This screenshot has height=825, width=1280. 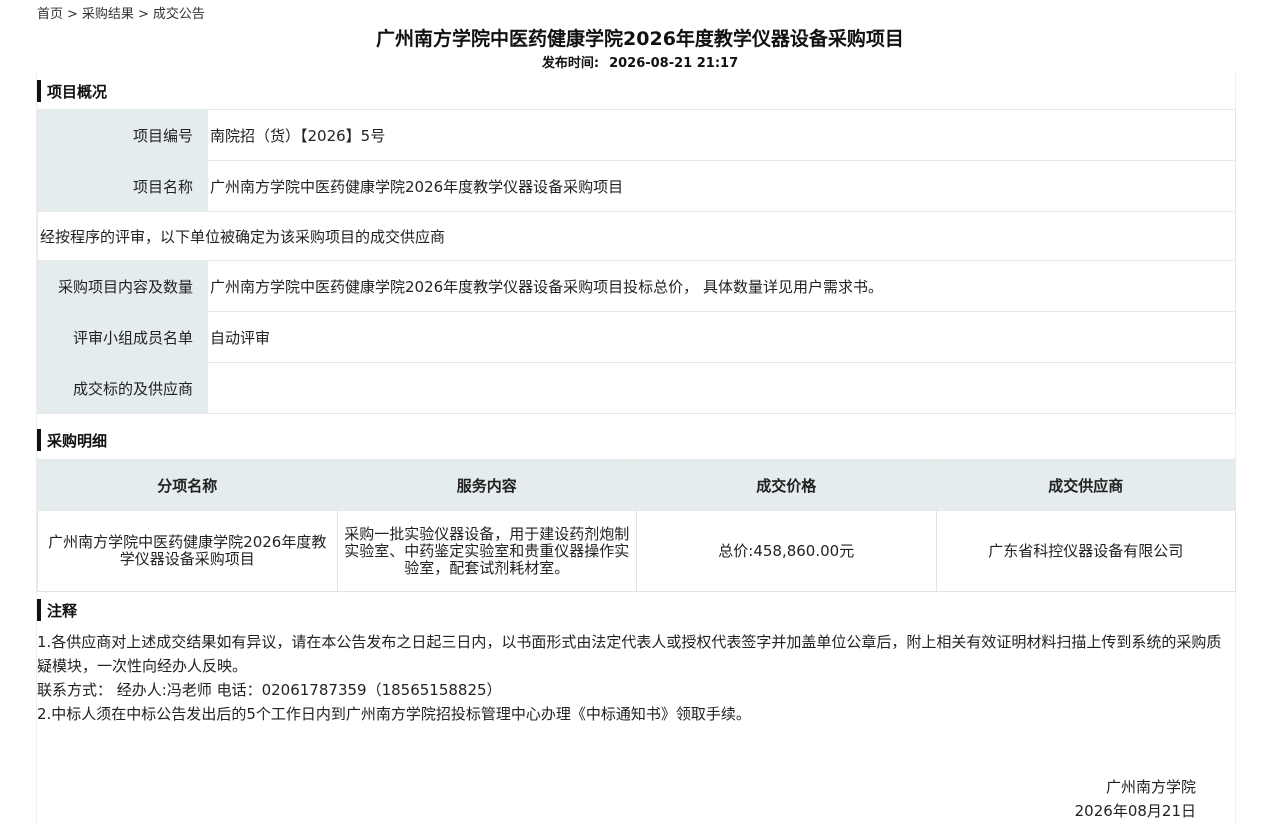 What do you see at coordinates (187, 551) in the screenshot?
I see `item-name-cell: 广州南方学院中医药健康学院2026年度教学仪器设备采购项目` at bounding box center [187, 551].